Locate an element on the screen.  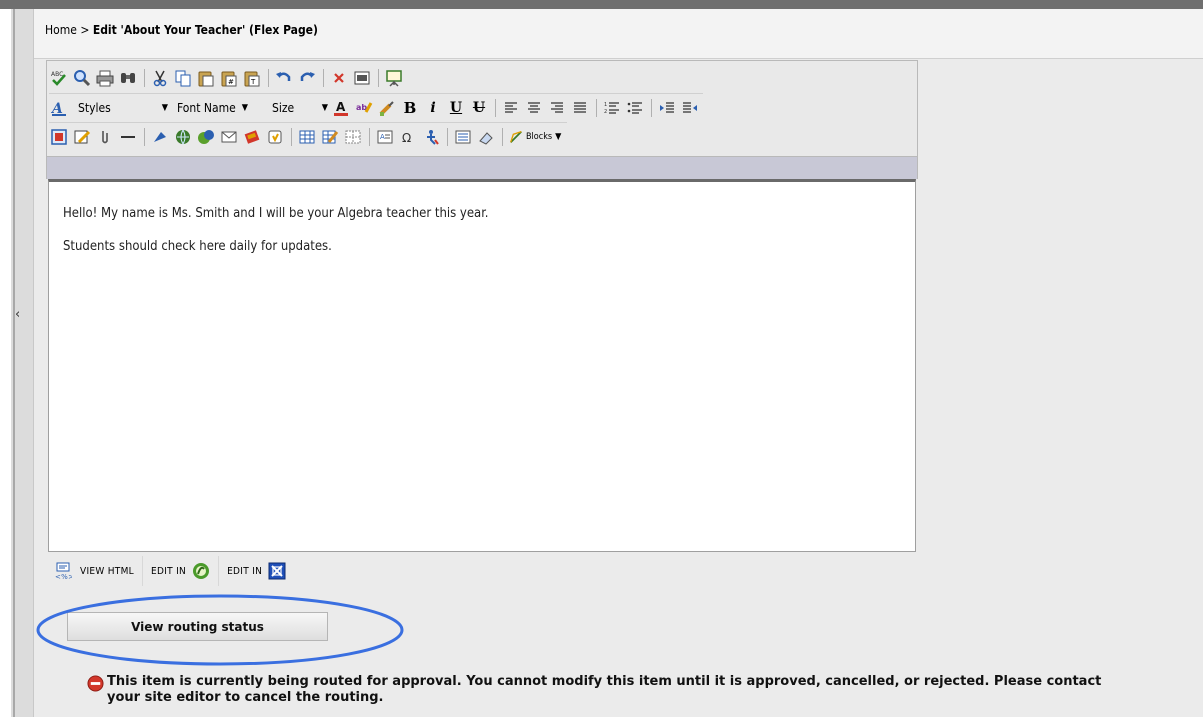
attachment-icon is located at coordinates (105, 137).